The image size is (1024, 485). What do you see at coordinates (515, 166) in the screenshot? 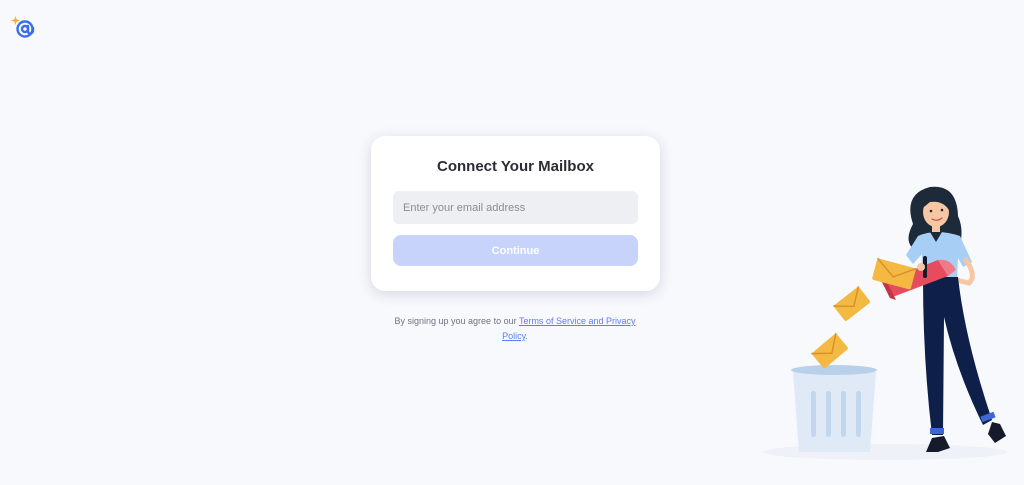
I see `card-title: Connect Your Mailbox` at bounding box center [515, 166].